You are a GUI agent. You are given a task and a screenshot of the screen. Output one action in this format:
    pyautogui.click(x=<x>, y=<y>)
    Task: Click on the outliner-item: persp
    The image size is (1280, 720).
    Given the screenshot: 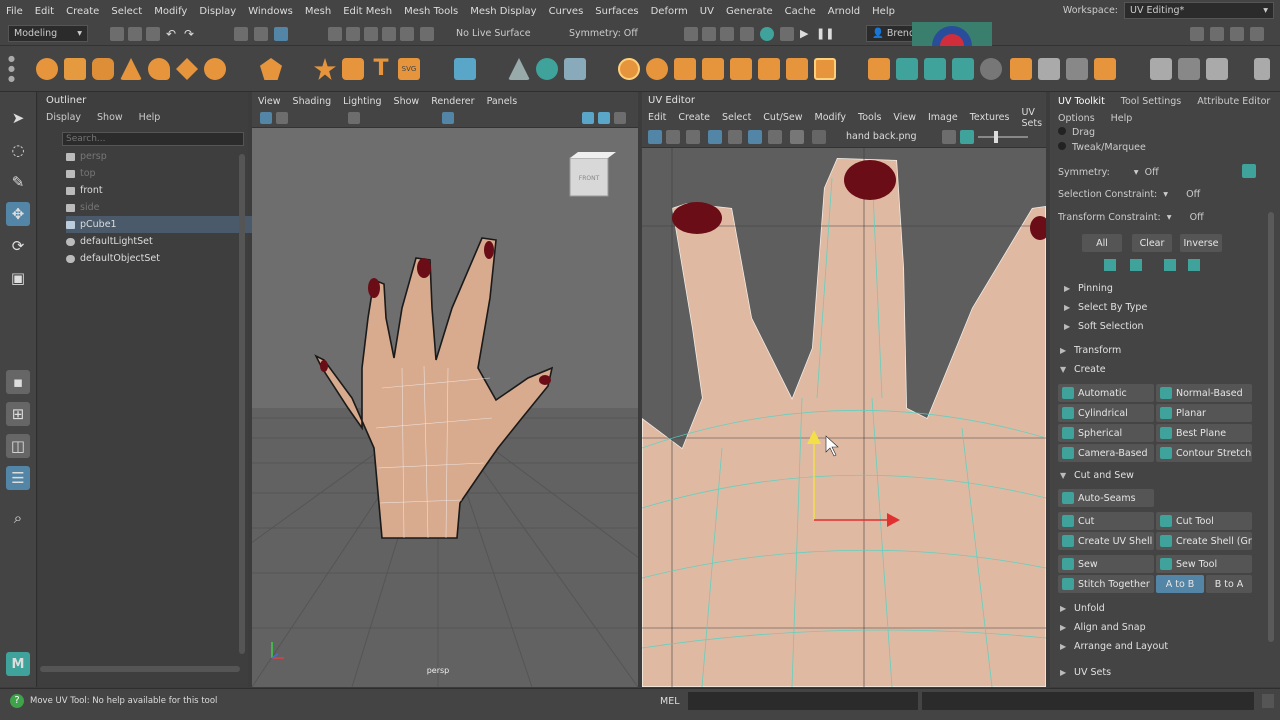 What is the action you would take?
    pyautogui.click(x=164, y=156)
    